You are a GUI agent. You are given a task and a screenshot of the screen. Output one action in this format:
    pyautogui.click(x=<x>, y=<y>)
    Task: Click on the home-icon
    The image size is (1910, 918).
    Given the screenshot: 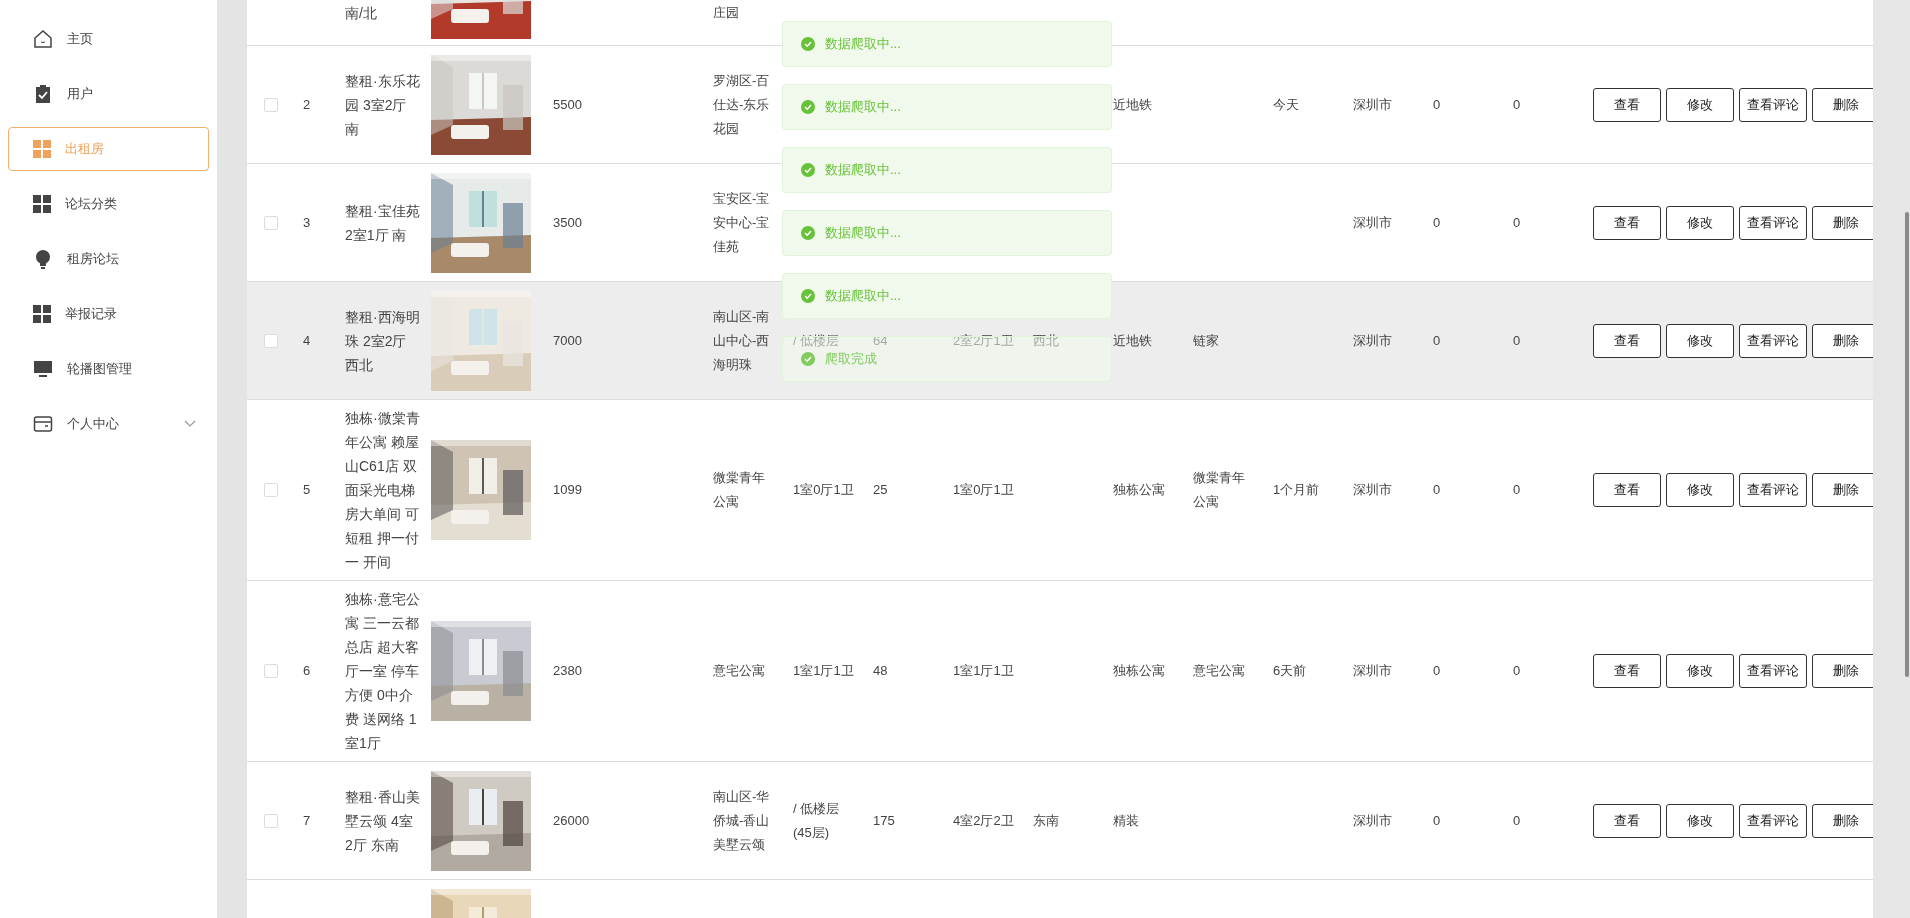 What is the action you would take?
    pyautogui.click(x=43, y=39)
    